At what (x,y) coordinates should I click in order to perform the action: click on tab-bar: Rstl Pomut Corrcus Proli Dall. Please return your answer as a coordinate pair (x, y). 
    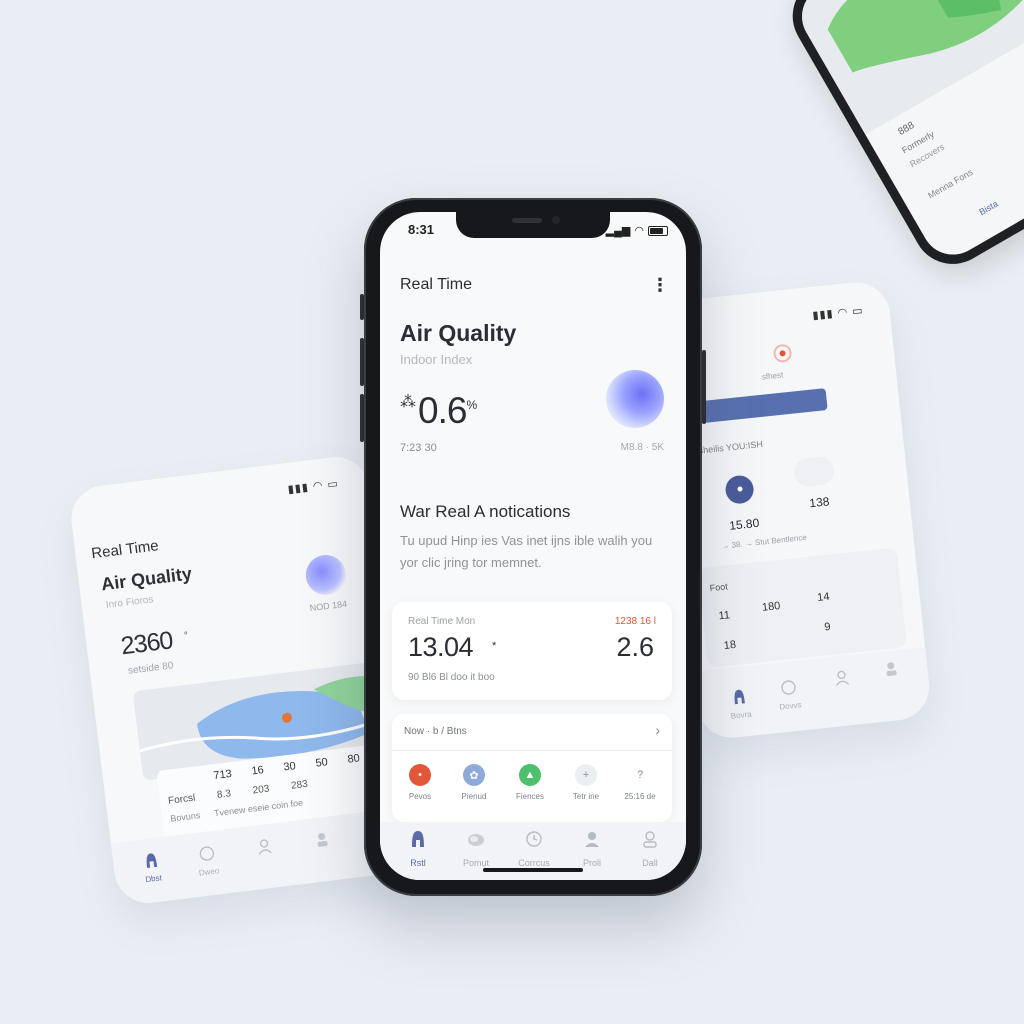
    Looking at the image, I should click on (533, 851).